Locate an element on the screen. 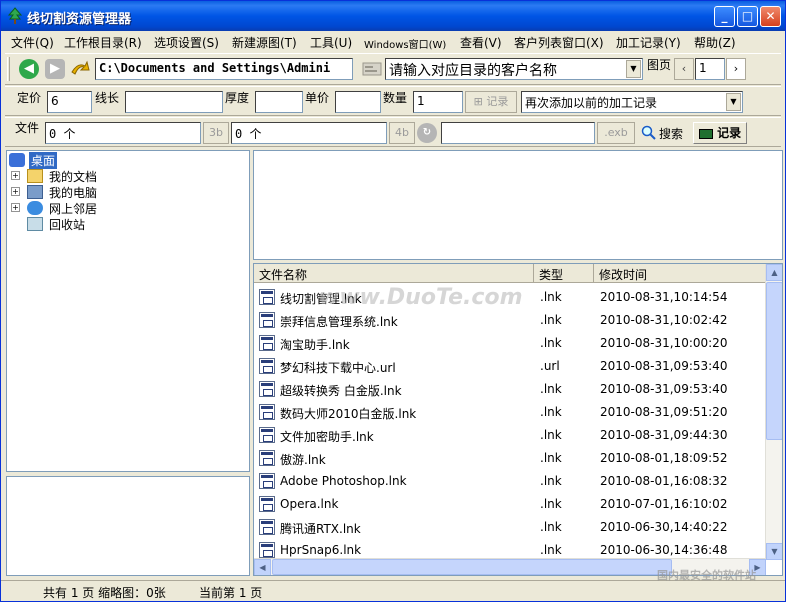 The height and width of the screenshot is (602, 786). search-button: 搜索 is located at coordinates (665, 133).